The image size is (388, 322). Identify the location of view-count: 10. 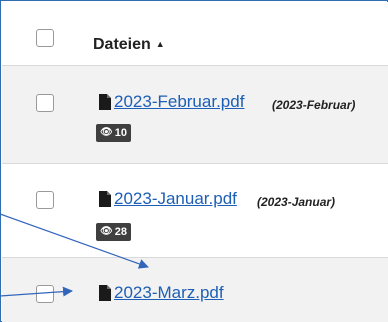
(120, 133).